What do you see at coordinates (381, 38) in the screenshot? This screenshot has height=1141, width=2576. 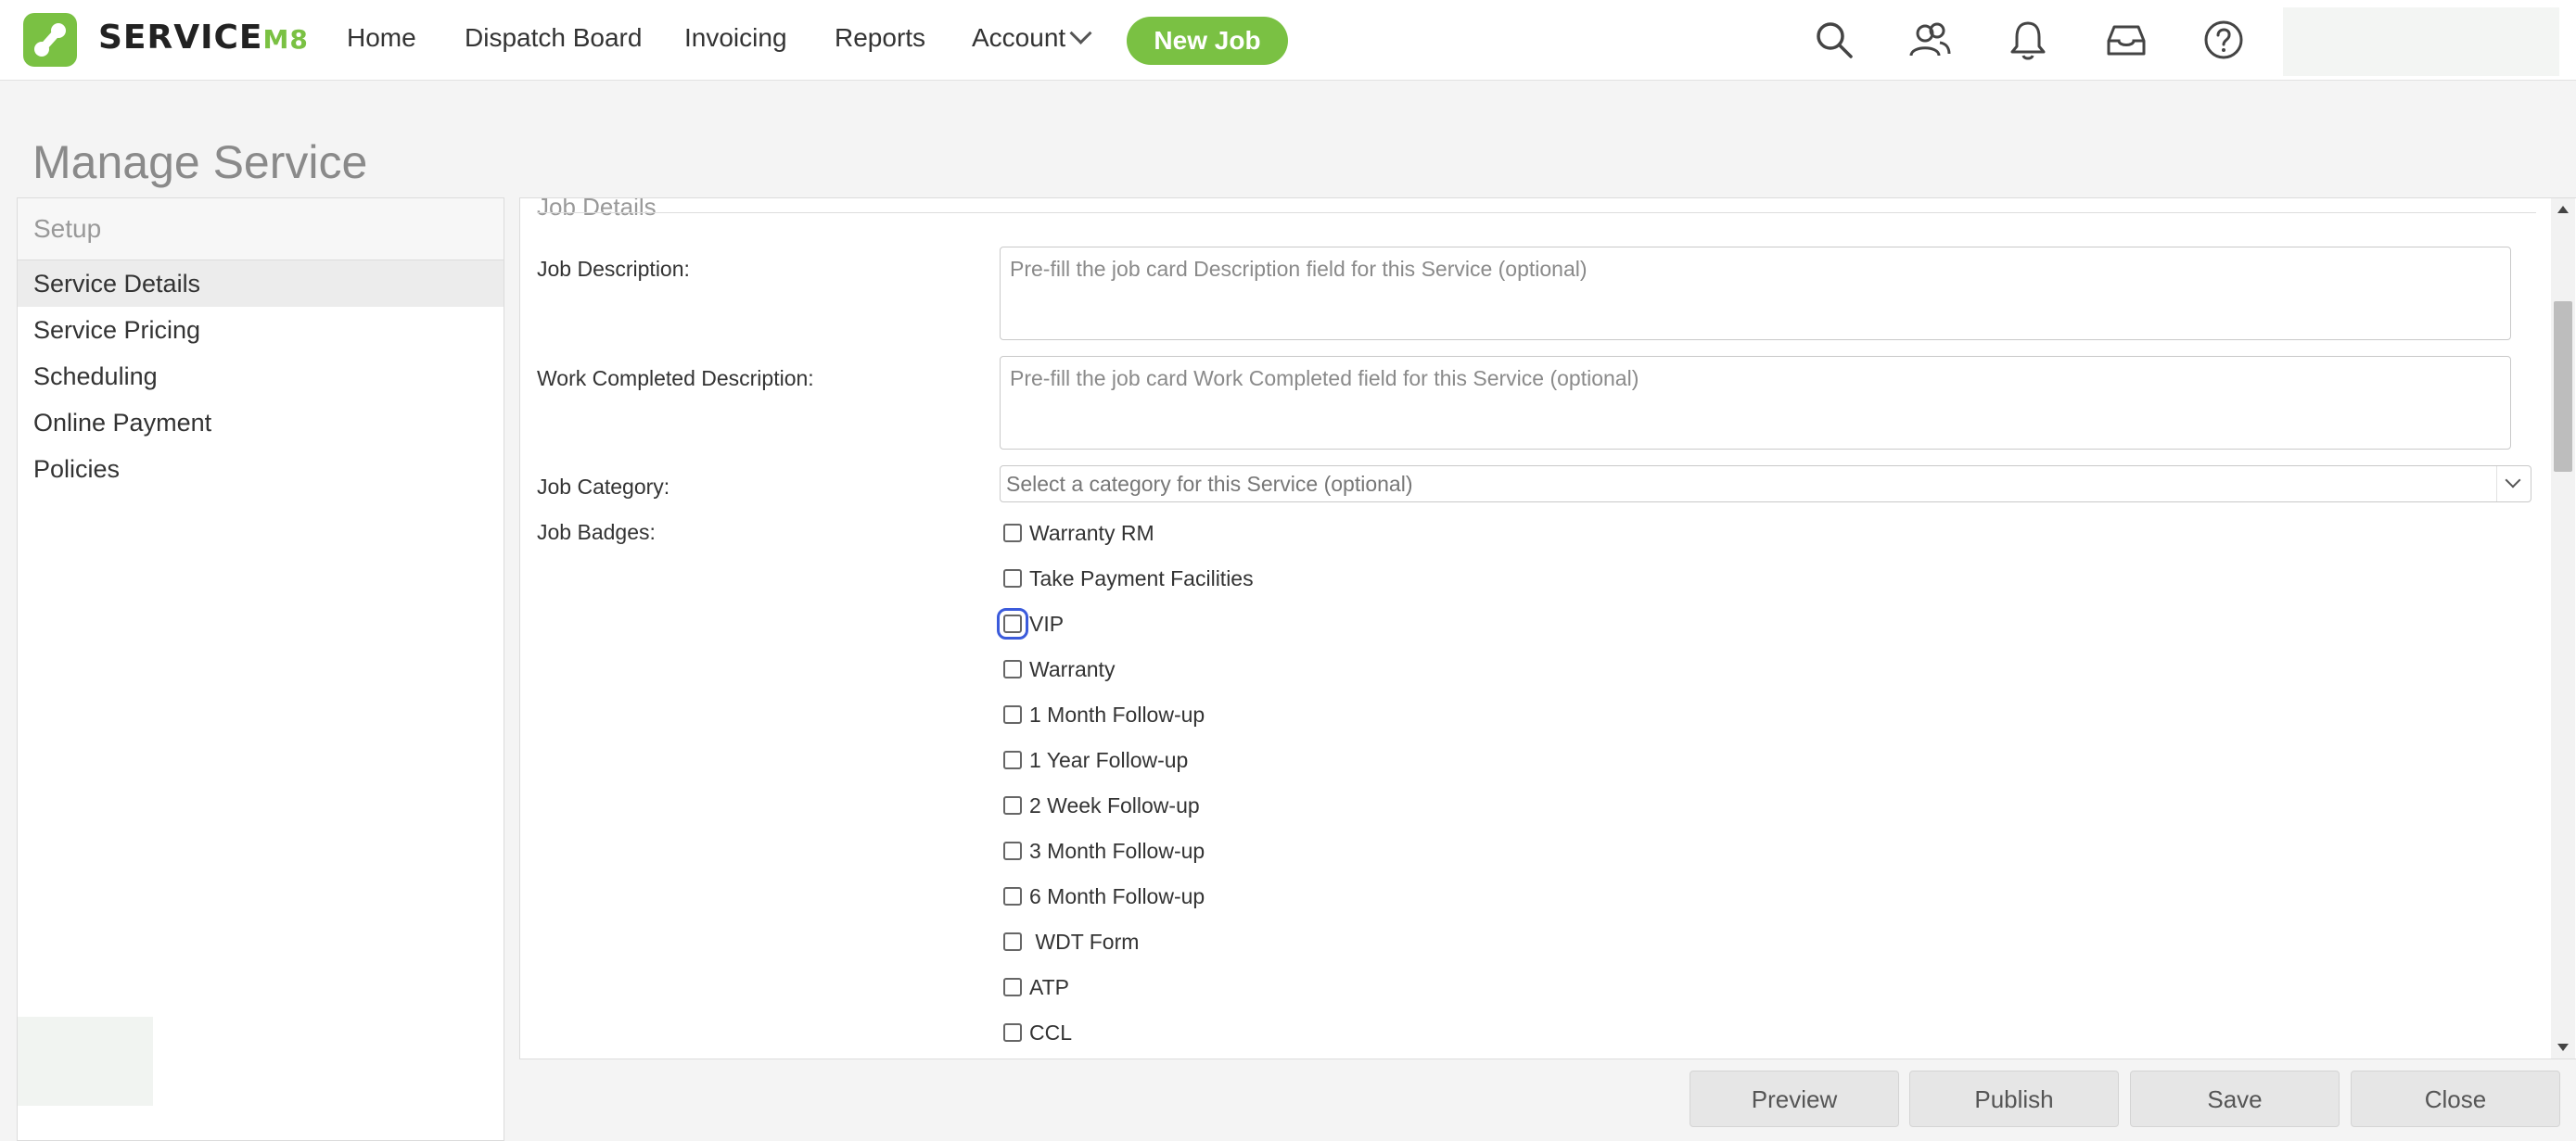 I see `nav-home: Home` at bounding box center [381, 38].